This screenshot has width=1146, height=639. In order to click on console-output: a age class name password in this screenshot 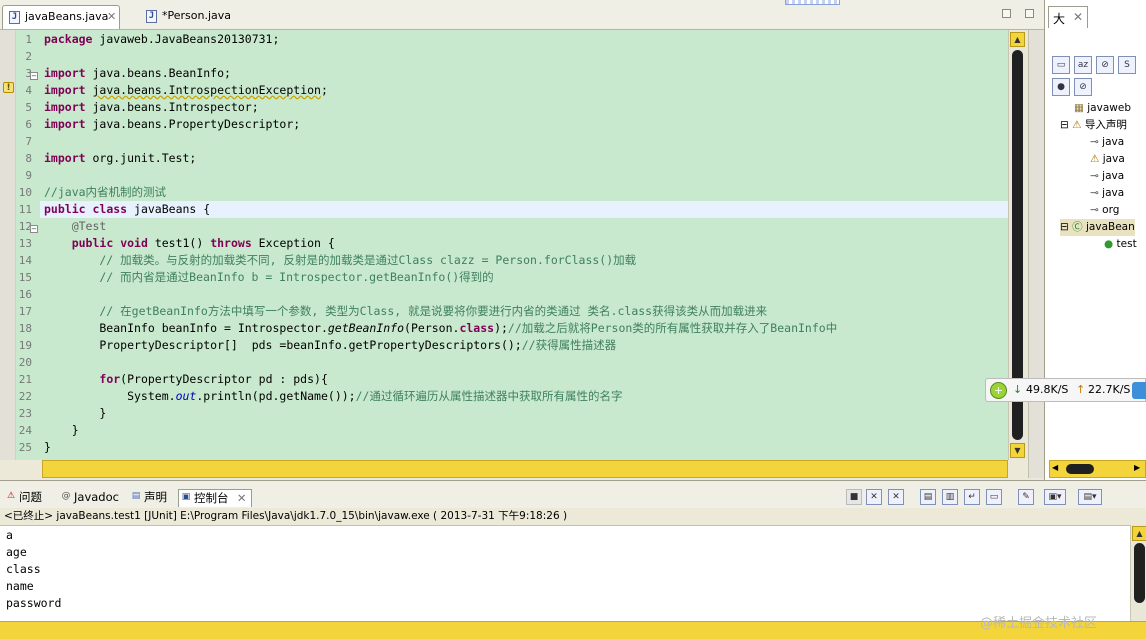, I will do `click(565, 573)`.